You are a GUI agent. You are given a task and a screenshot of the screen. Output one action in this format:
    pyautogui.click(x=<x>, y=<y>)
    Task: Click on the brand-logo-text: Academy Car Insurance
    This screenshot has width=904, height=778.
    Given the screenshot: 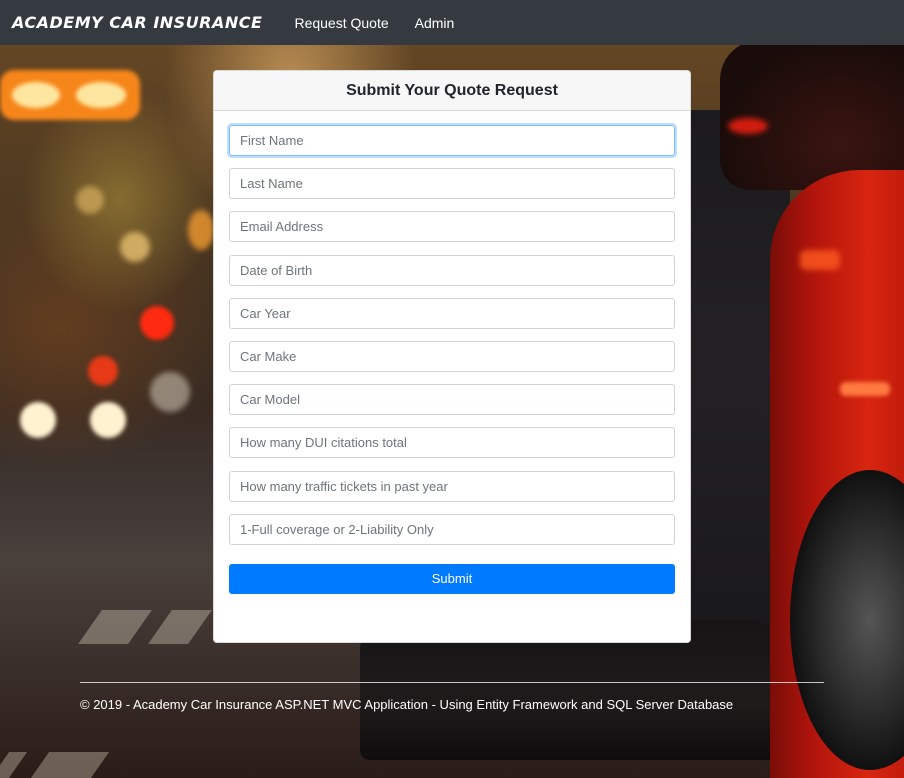 What is the action you would take?
    pyautogui.click(x=137, y=22)
    